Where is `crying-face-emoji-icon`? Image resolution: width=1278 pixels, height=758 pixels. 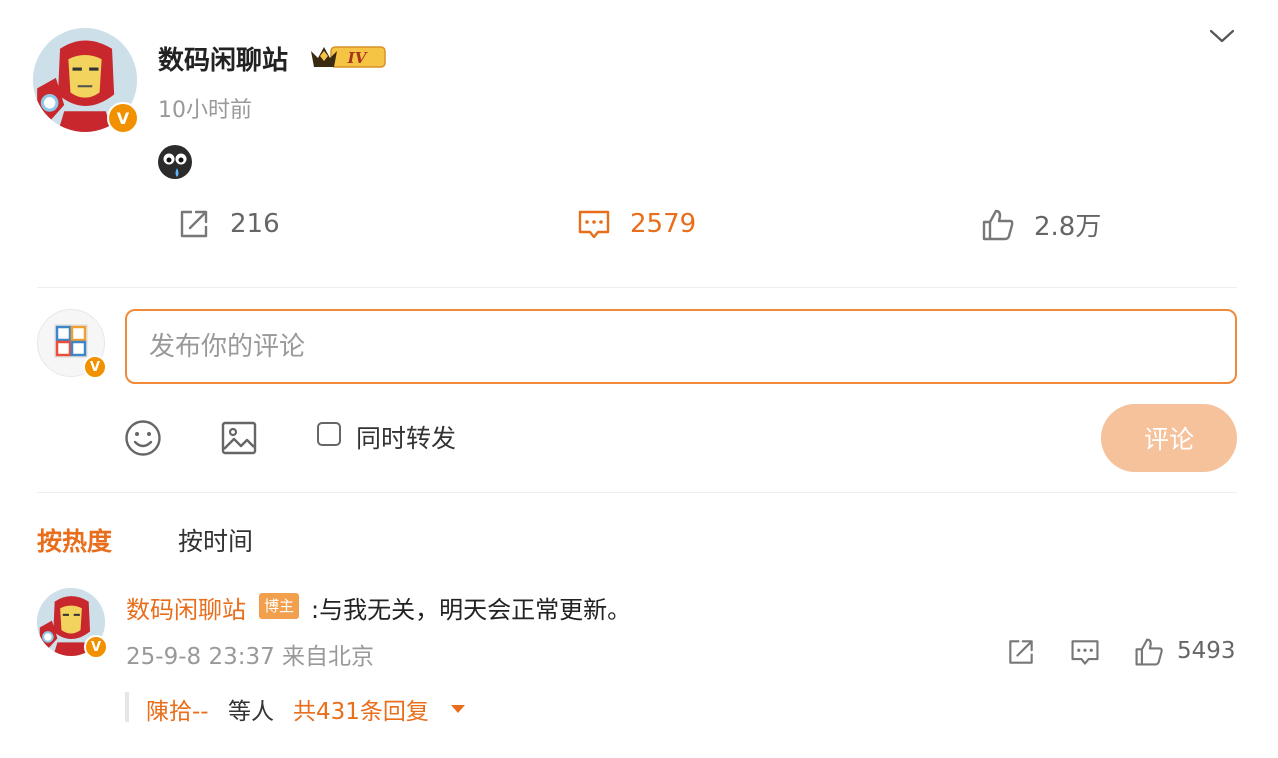
crying-face-emoji-icon is located at coordinates (175, 162).